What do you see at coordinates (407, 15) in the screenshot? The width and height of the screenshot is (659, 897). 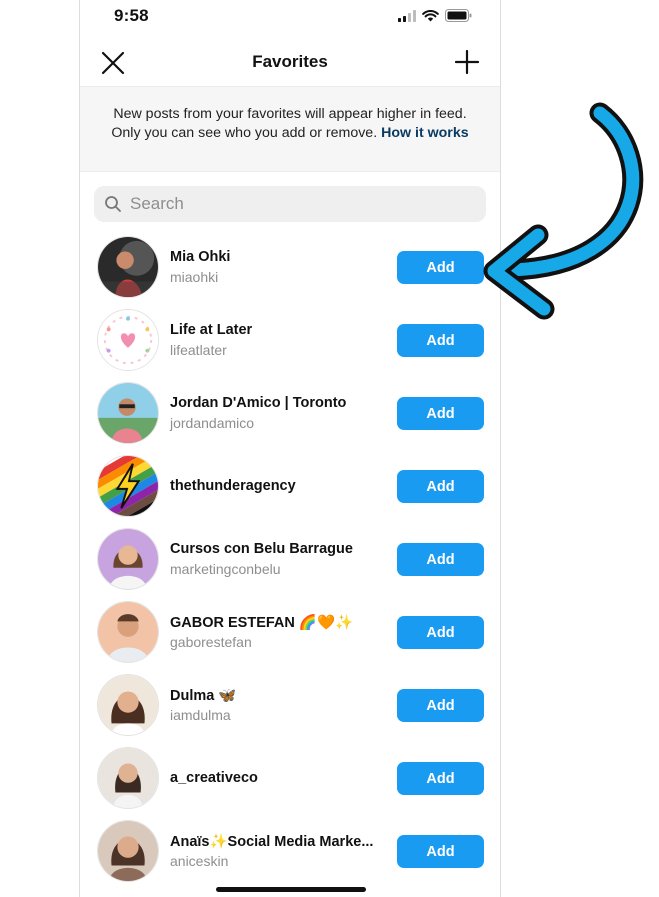 I see `signal-icon` at bounding box center [407, 15].